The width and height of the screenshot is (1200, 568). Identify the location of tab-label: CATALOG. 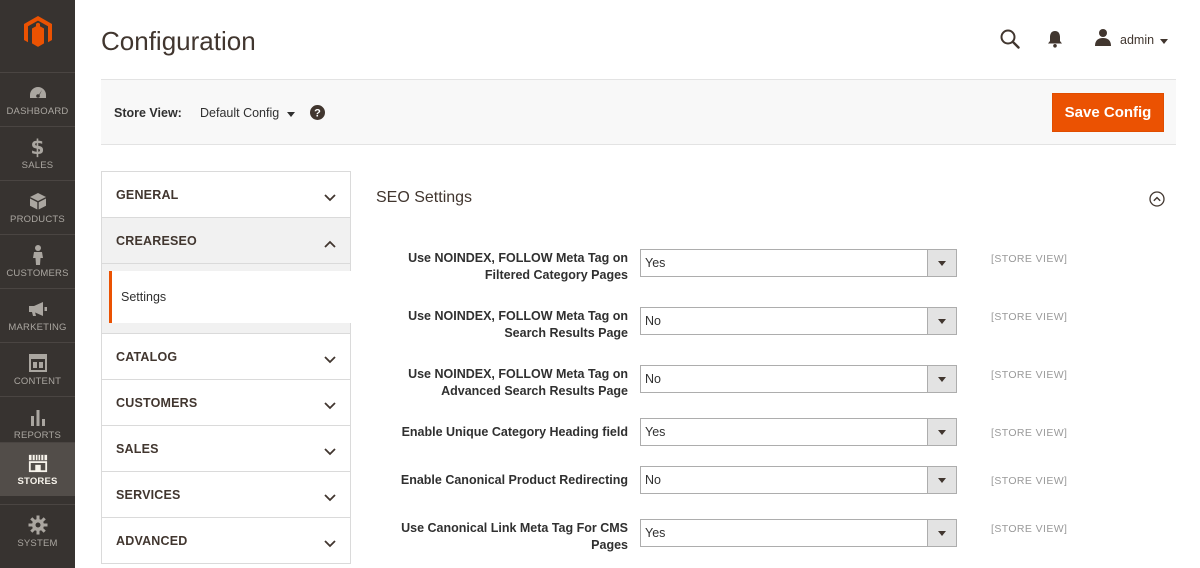
(147, 356).